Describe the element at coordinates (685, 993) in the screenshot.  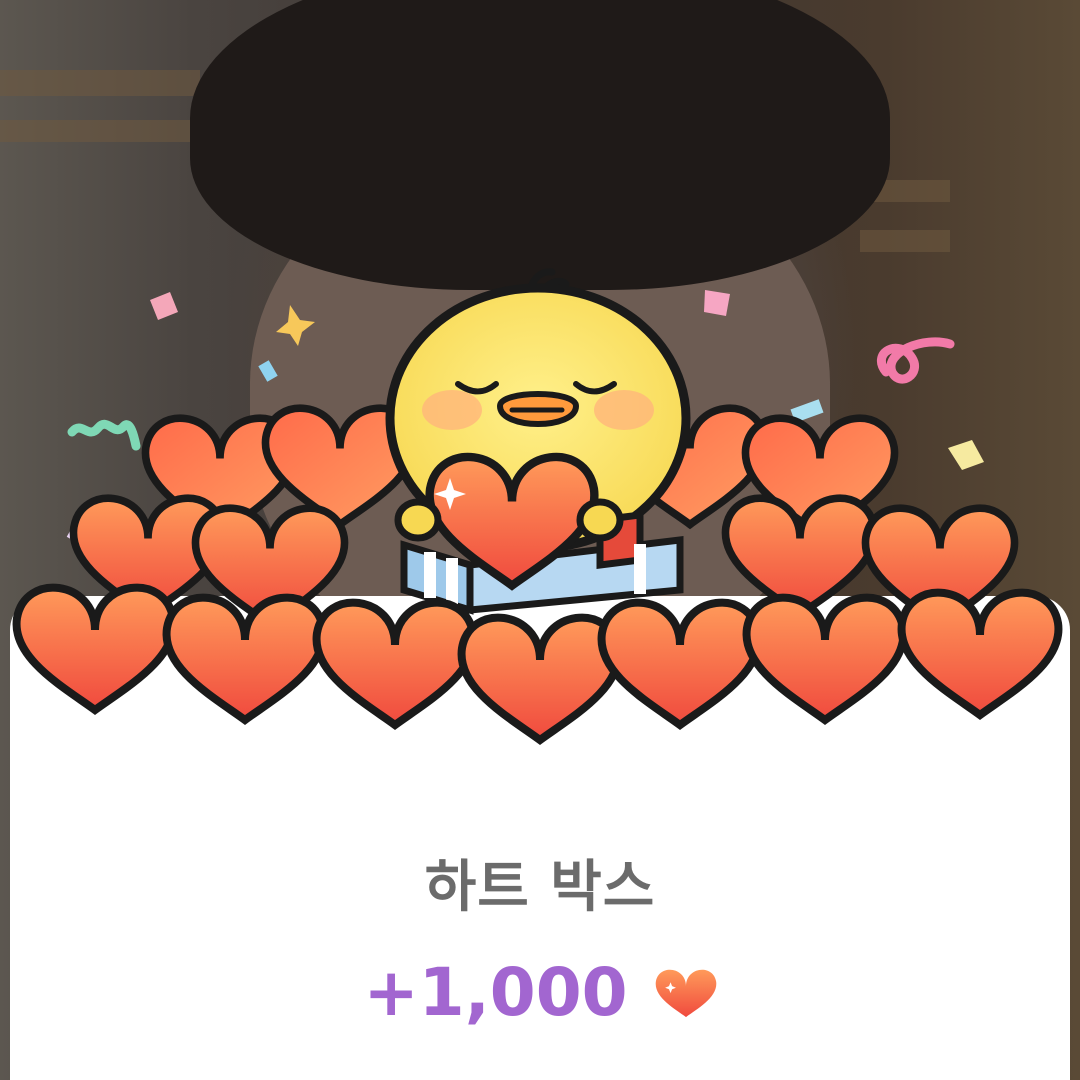
I see `heart-icon` at that location.